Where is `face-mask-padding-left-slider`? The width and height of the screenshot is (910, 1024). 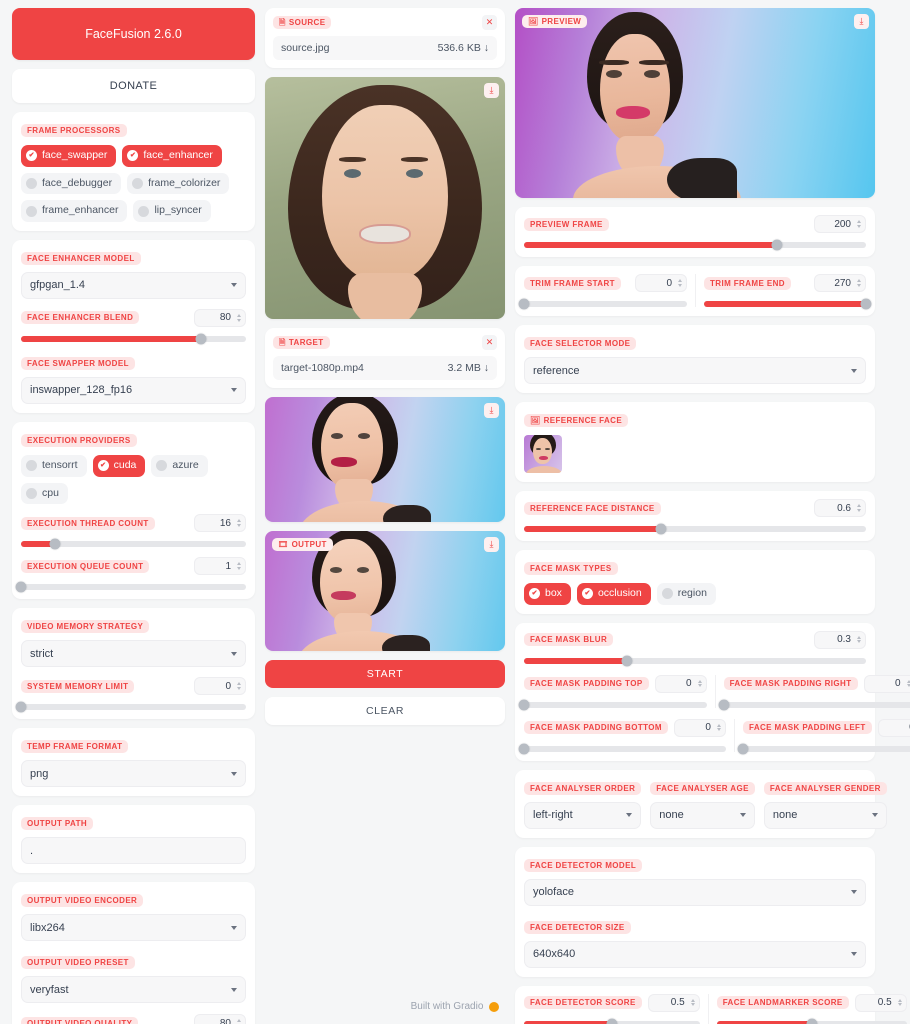 face-mask-padding-left-slider is located at coordinates (823, 749).